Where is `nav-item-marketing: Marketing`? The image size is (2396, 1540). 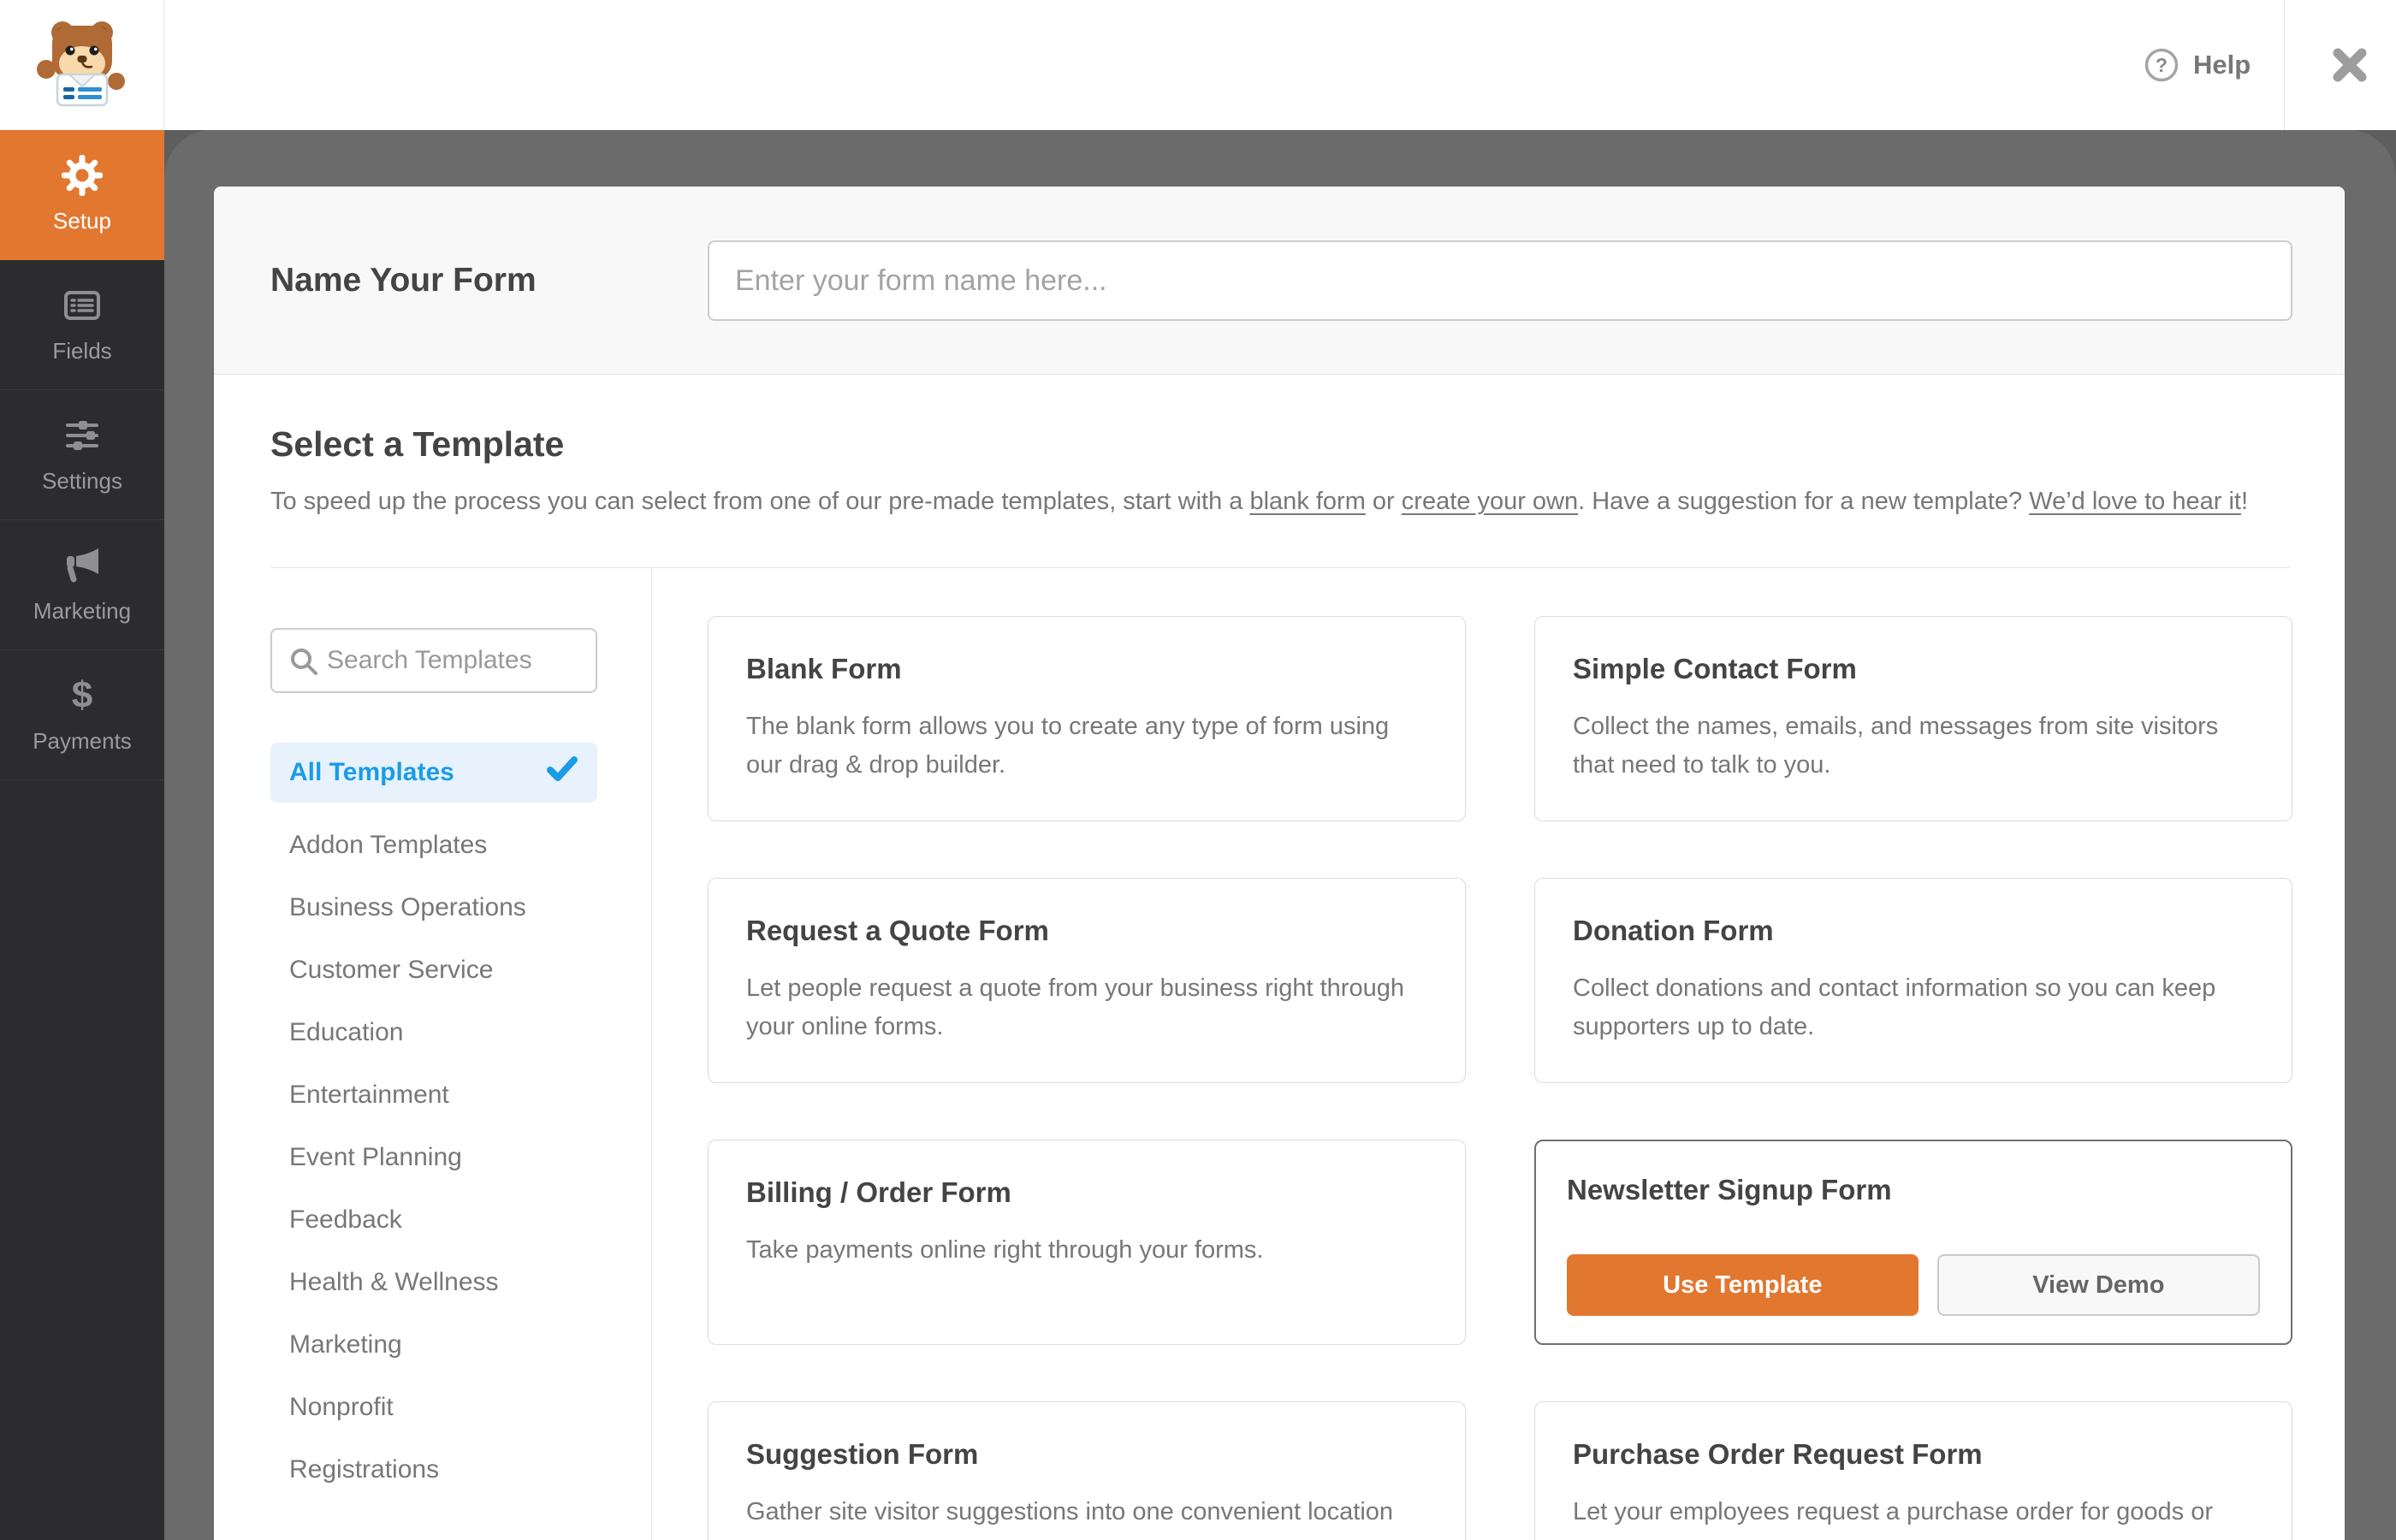
nav-item-marketing: Marketing is located at coordinates (82, 585).